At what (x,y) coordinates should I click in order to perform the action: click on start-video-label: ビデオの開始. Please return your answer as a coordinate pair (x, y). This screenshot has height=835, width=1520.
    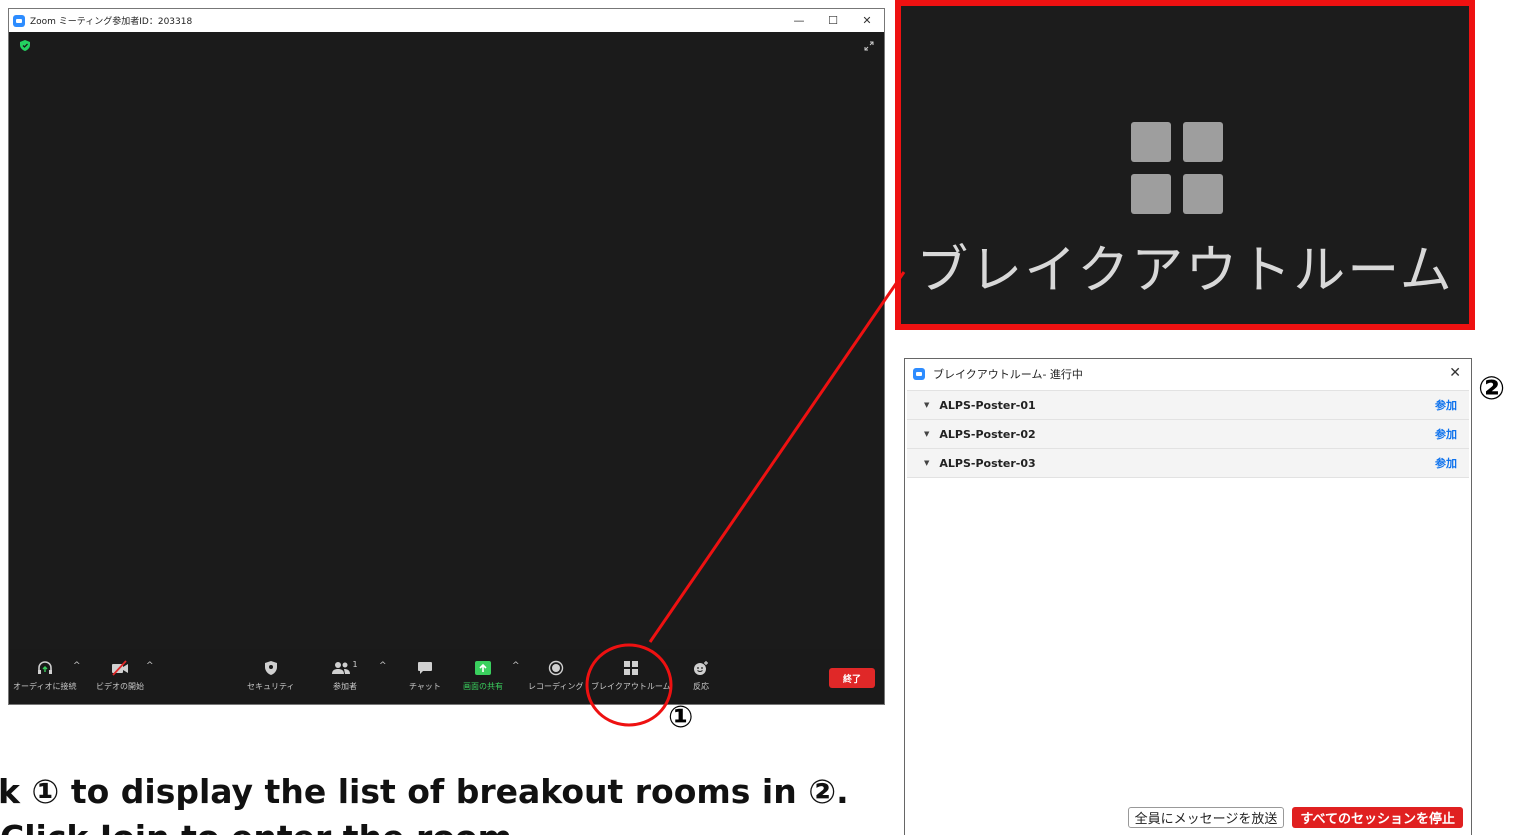
    Looking at the image, I should click on (120, 686).